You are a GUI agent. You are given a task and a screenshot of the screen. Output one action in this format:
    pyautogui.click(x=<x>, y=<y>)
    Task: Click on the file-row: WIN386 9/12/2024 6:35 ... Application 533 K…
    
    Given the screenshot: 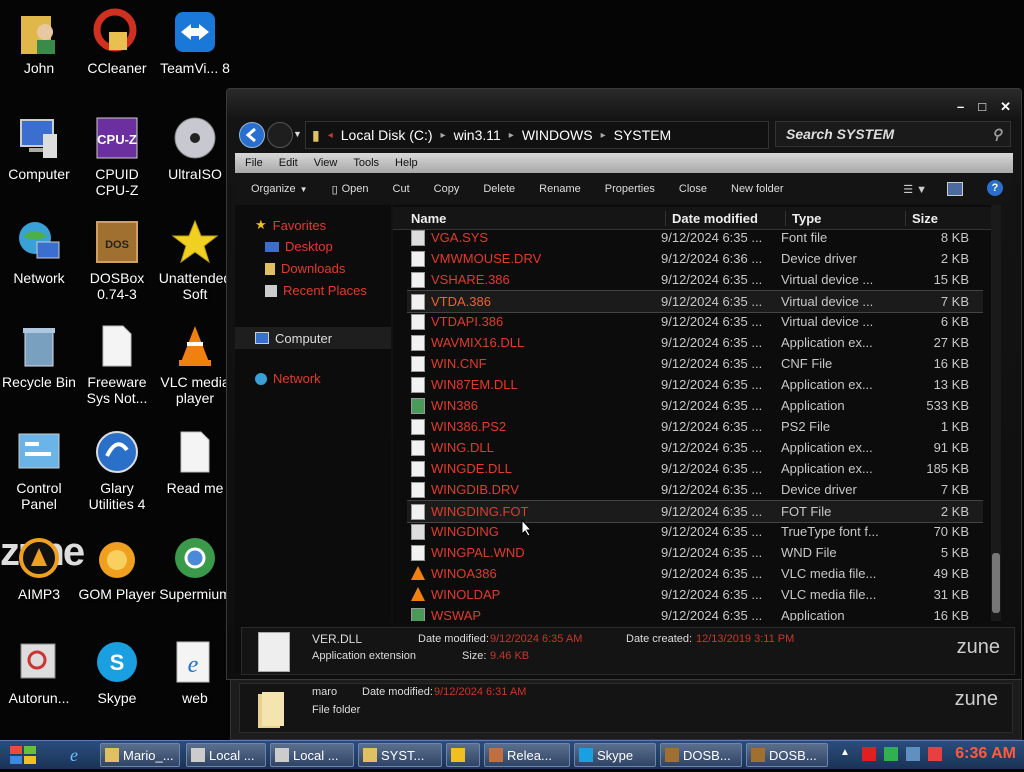 What is the action you would take?
    pyautogui.click(x=695, y=405)
    